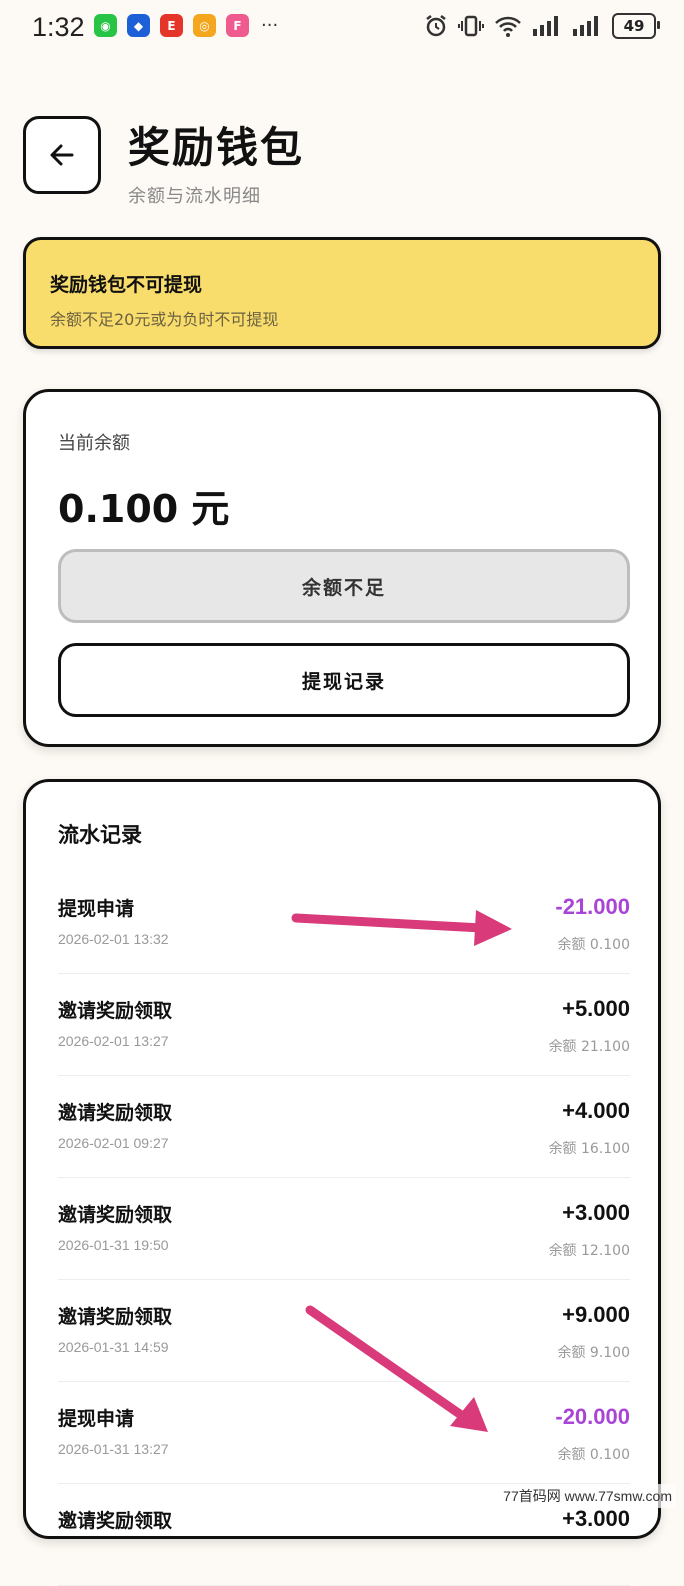 This screenshot has height=1586, width=684. I want to click on more-notifications-icon: ···, so click(270, 25).